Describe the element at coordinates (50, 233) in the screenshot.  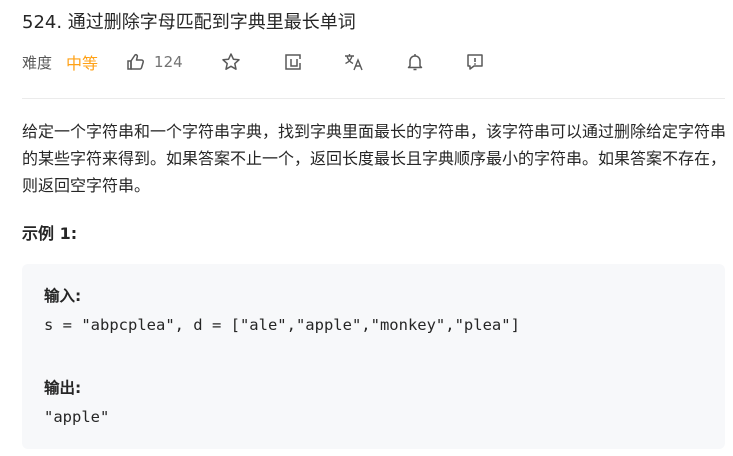
I see `example-title: 示例 1:` at that location.